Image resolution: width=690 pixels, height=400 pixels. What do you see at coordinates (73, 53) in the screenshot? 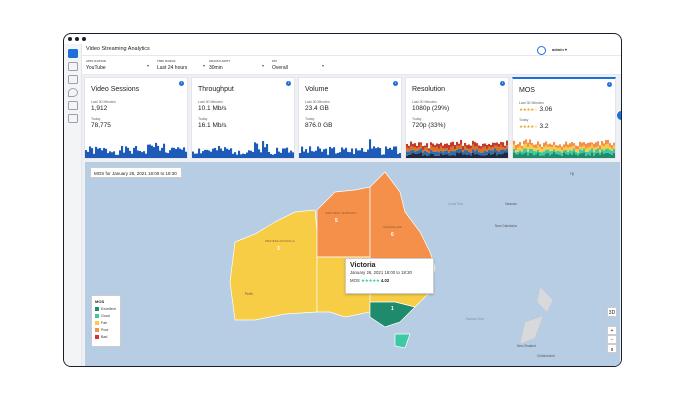
I see `video-icon` at bounding box center [73, 53].